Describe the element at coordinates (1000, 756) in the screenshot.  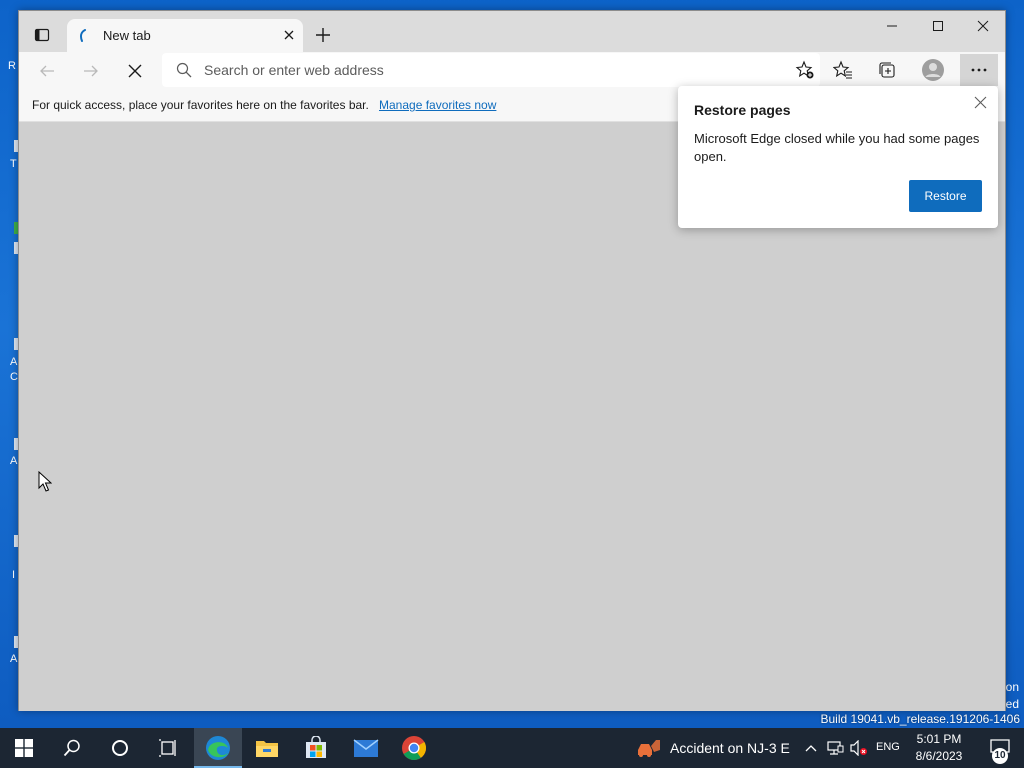
I see `notification-count-badge: 10` at that location.